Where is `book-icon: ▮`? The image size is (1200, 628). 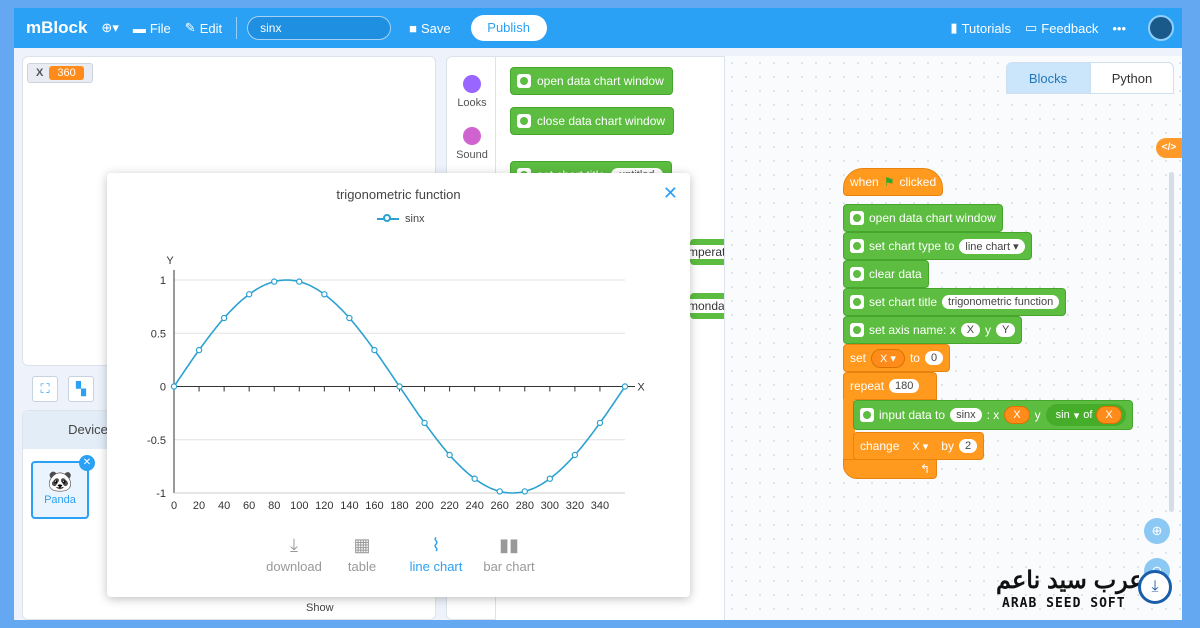
book-icon: ▮ is located at coordinates (954, 27).